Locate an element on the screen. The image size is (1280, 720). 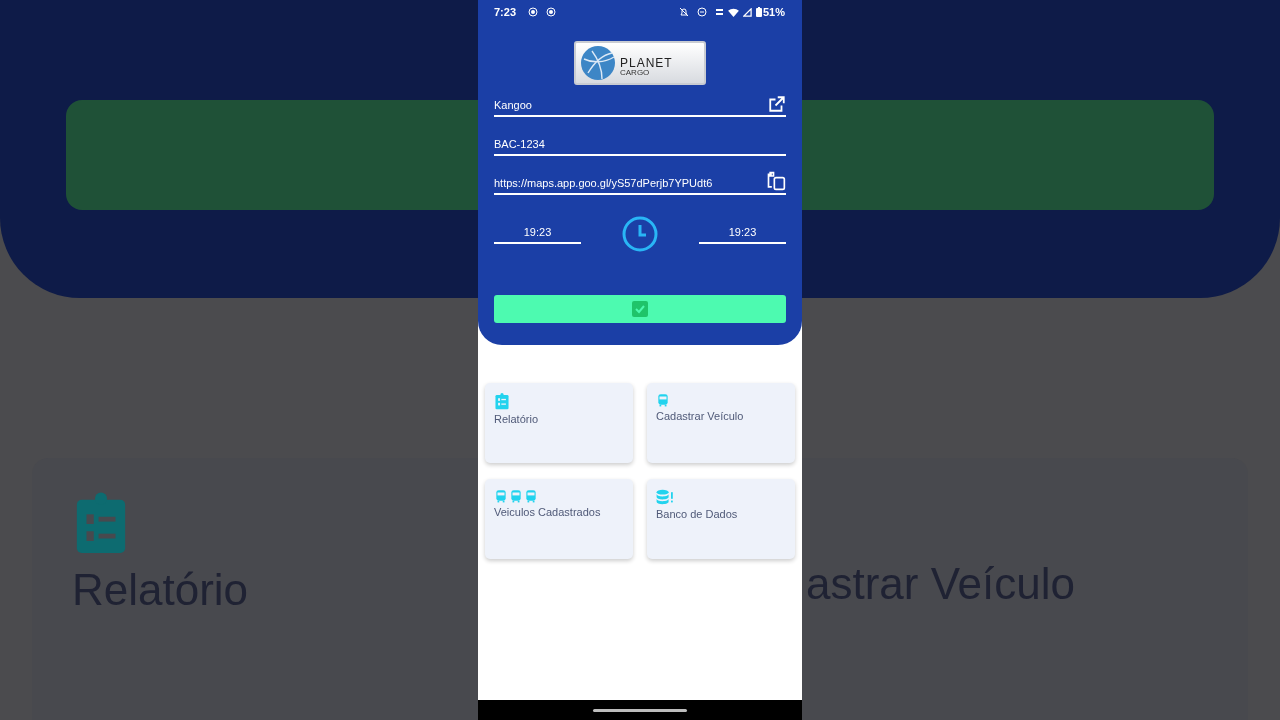
database-alert-icon is located at coordinates (665, 497).